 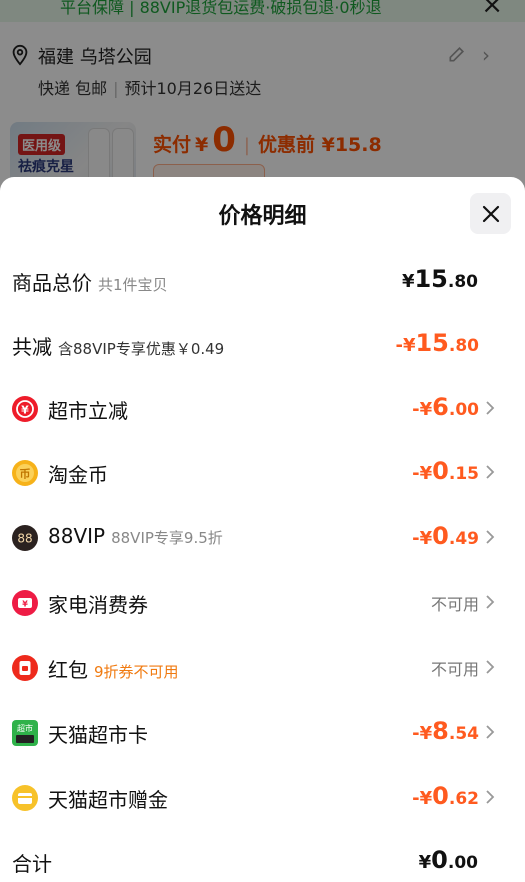 I want to click on supermarket-card-icon: 超市, so click(x=25, y=733).